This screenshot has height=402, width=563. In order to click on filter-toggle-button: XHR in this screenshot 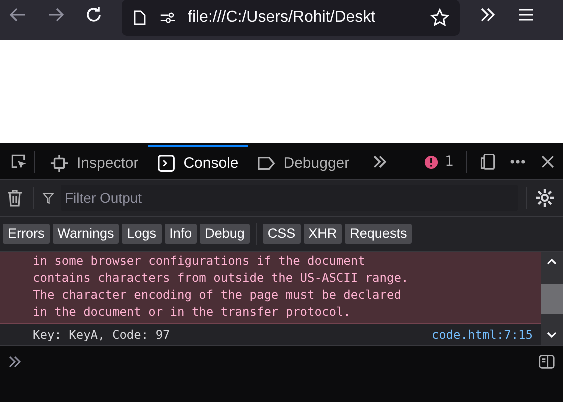, I will do `click(323, 234)`.